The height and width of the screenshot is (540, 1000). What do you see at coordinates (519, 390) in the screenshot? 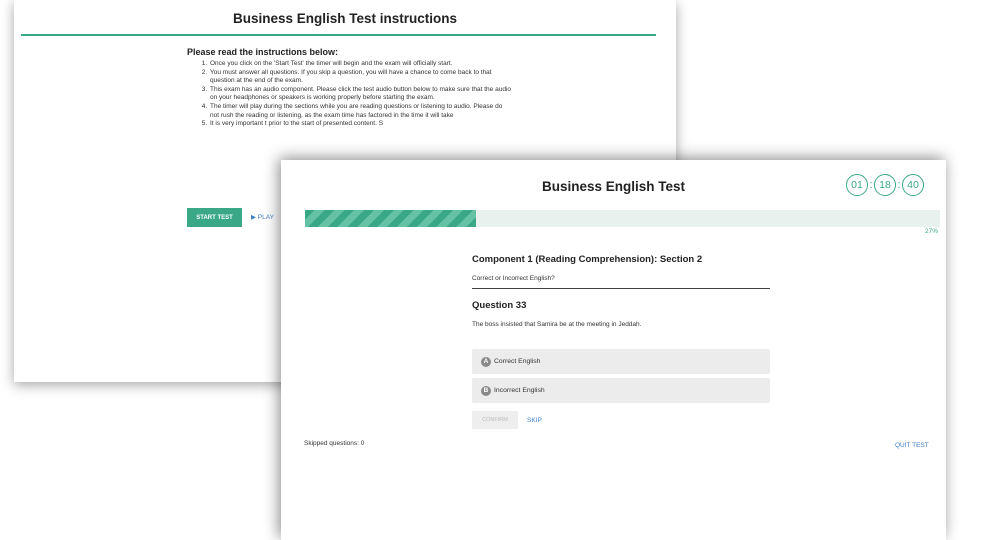
I see `option-label: Incorrect English` at bounding box center [519, 390].